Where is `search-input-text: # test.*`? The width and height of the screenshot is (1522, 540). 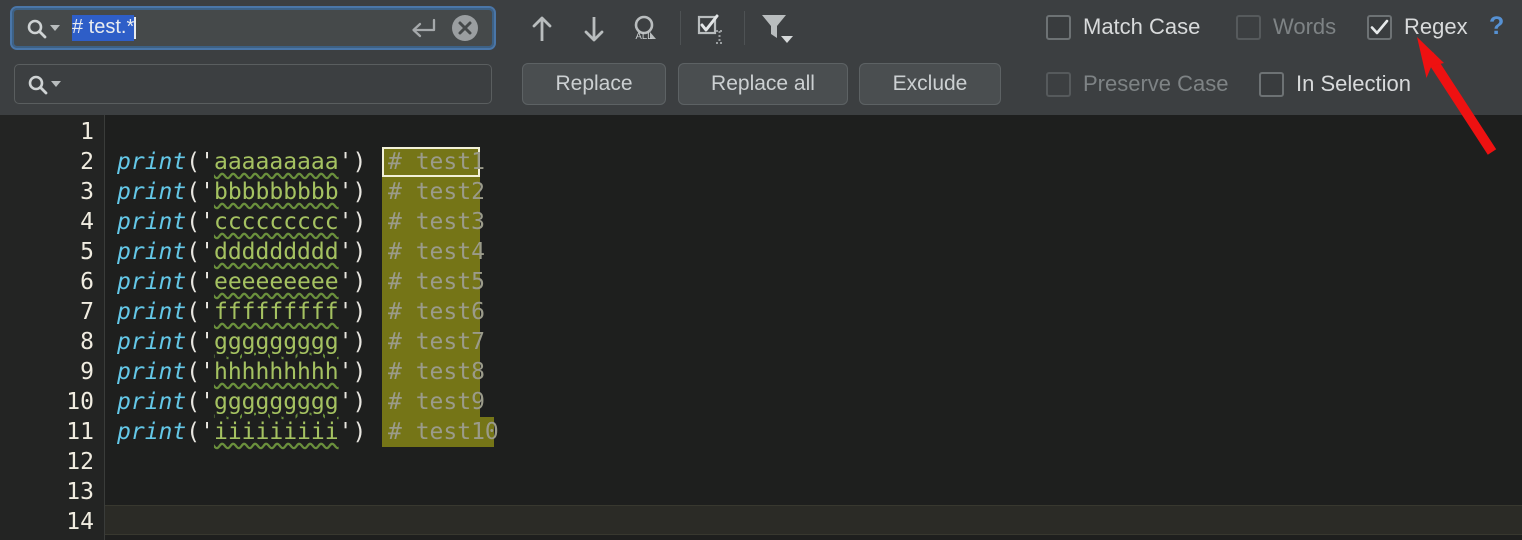
search-input-text: # test.* is located at coordinates (239, 28).